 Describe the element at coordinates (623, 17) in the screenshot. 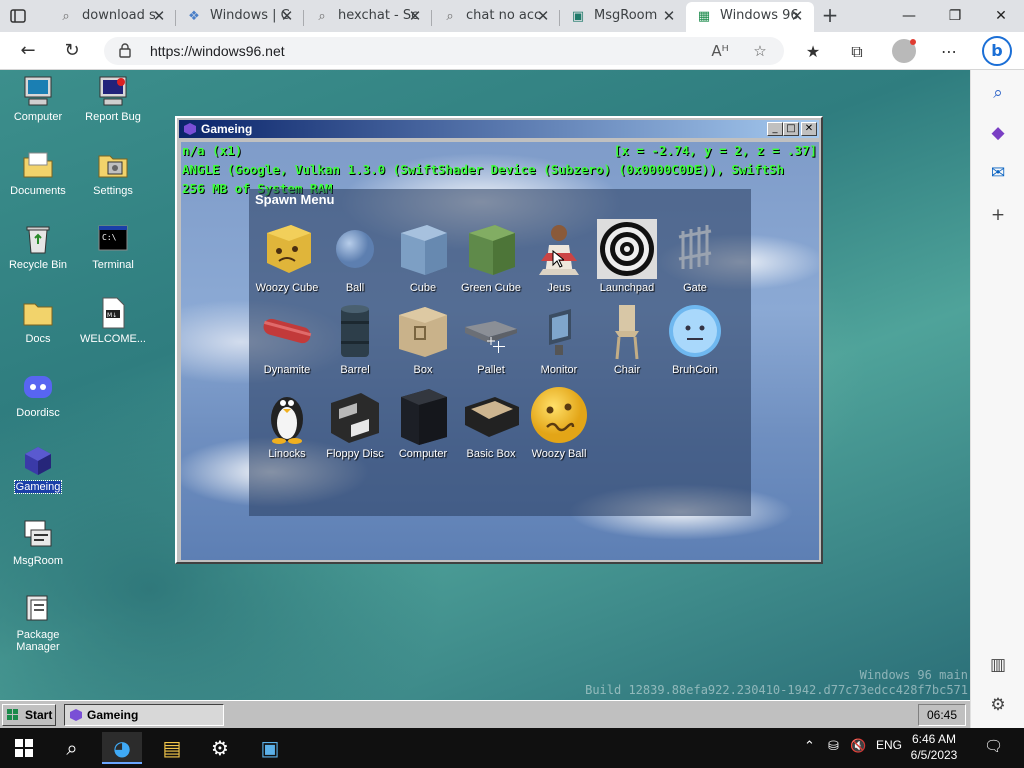

I see `browser-tab: ▣ MsgRoom ✕` at that location.